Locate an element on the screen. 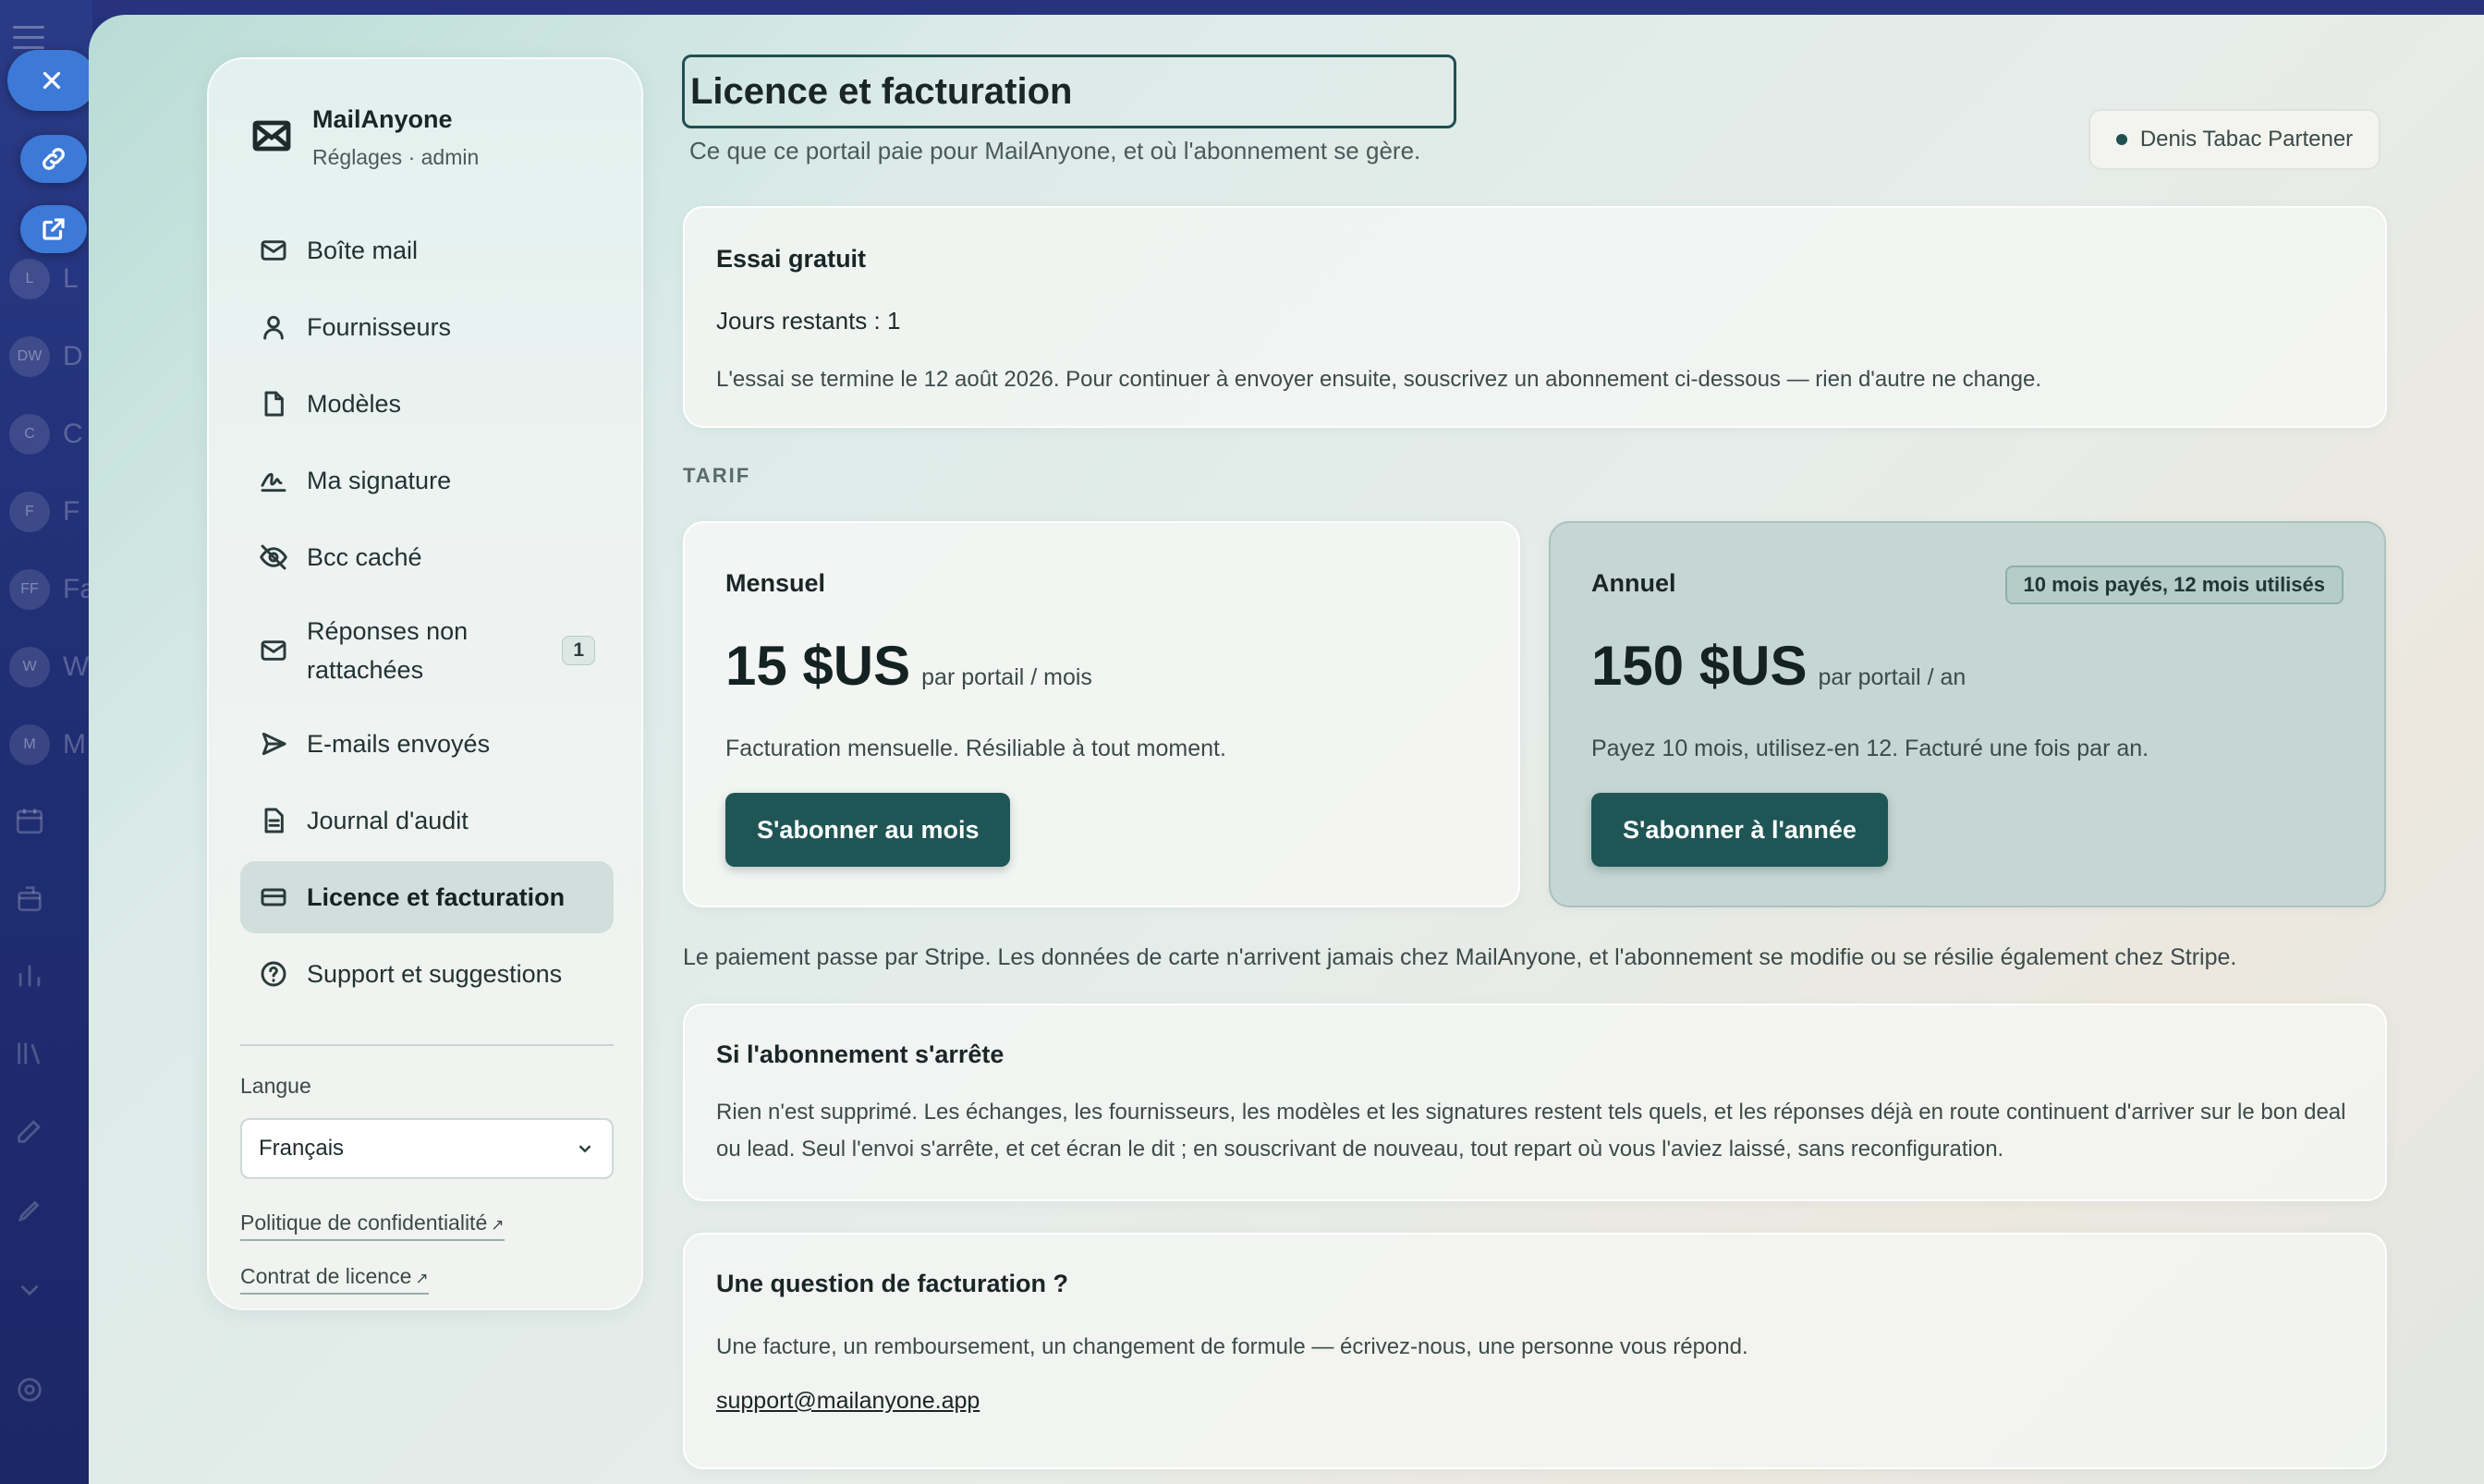 Image resolution: width=2484 pixels, height=1484 pixels. sidebar-item-mailbox: Boîte mail is located at coordinates (427, 250).